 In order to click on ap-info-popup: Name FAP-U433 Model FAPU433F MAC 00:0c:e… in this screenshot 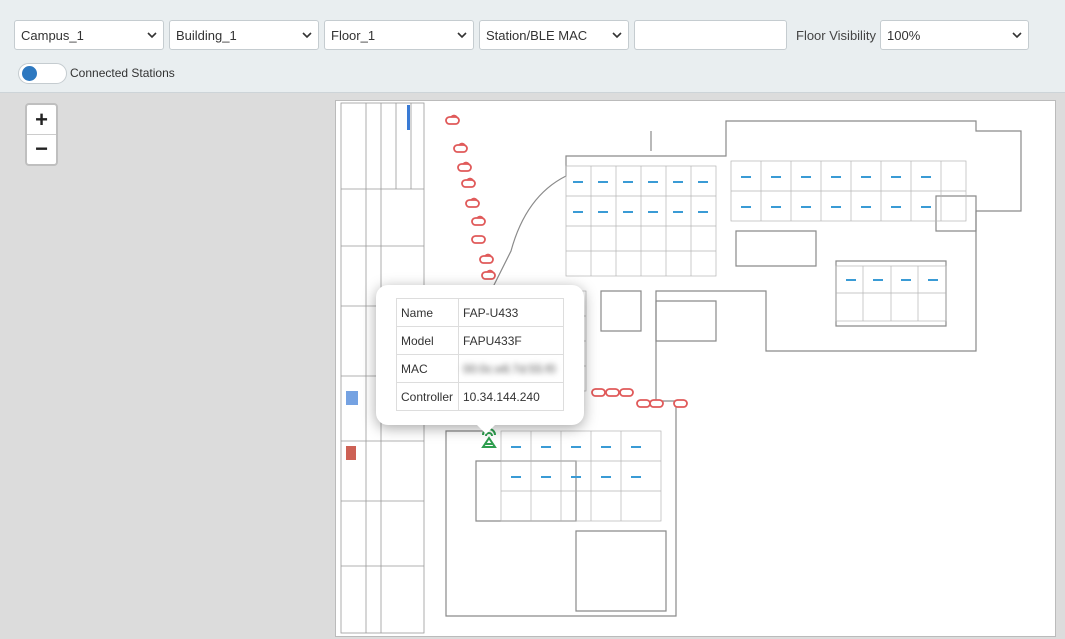, I will do `click(480, 355)`.